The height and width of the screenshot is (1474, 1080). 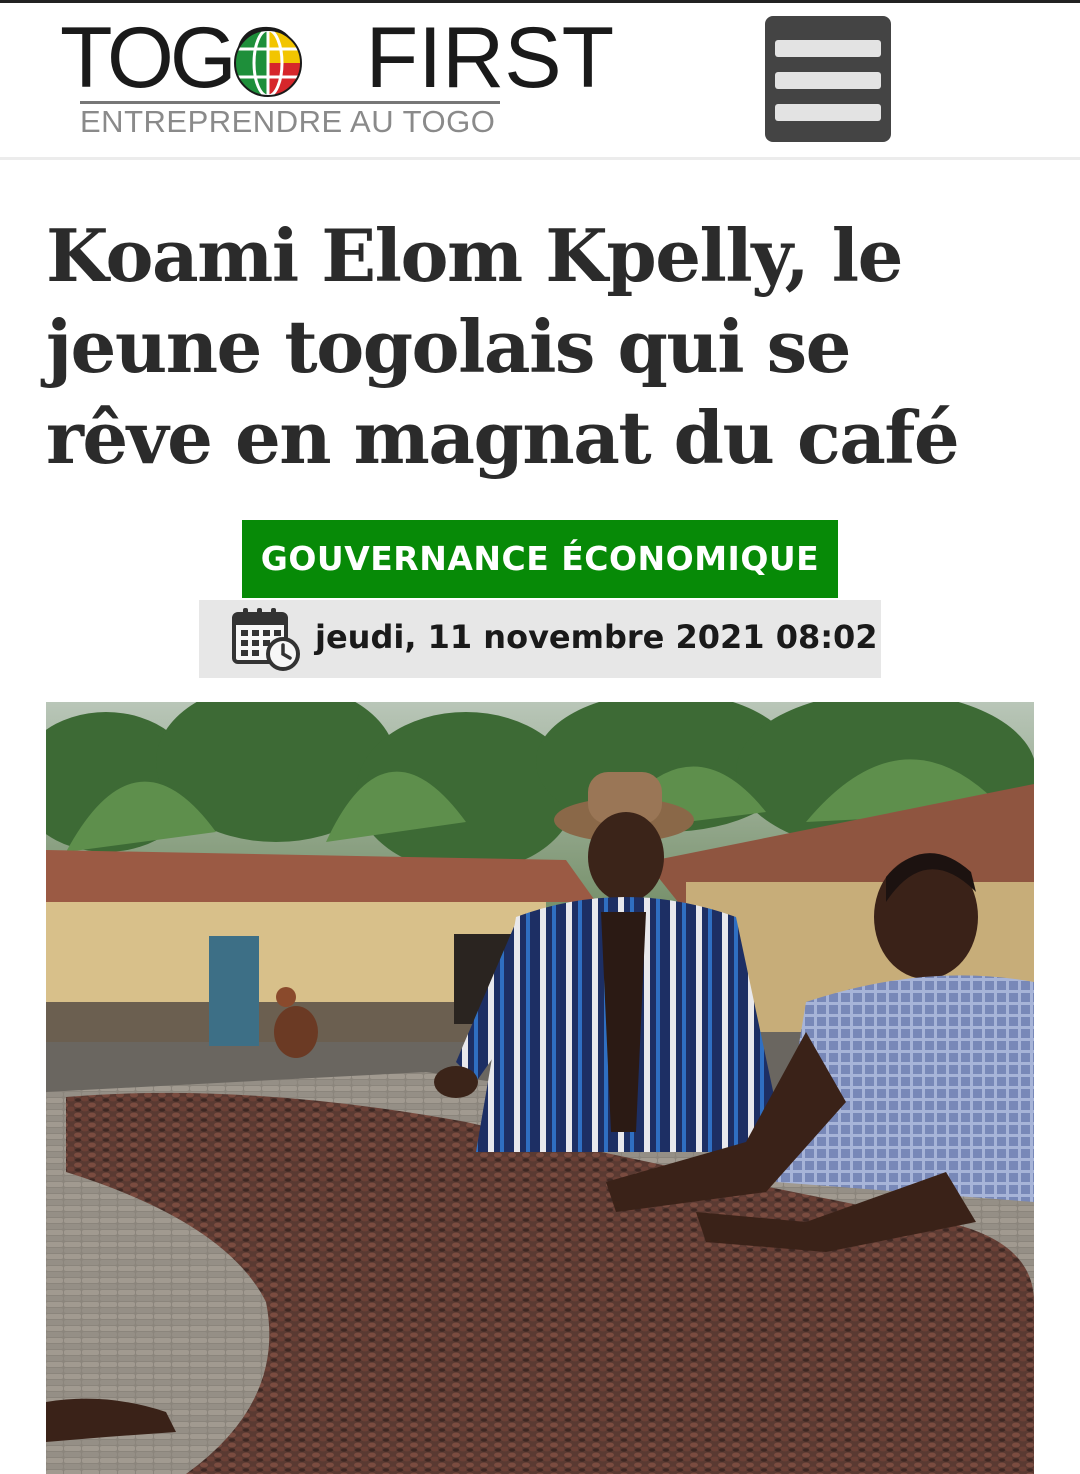 I want to click on logo-first-text: FIRST, so click(x=490, y=58).